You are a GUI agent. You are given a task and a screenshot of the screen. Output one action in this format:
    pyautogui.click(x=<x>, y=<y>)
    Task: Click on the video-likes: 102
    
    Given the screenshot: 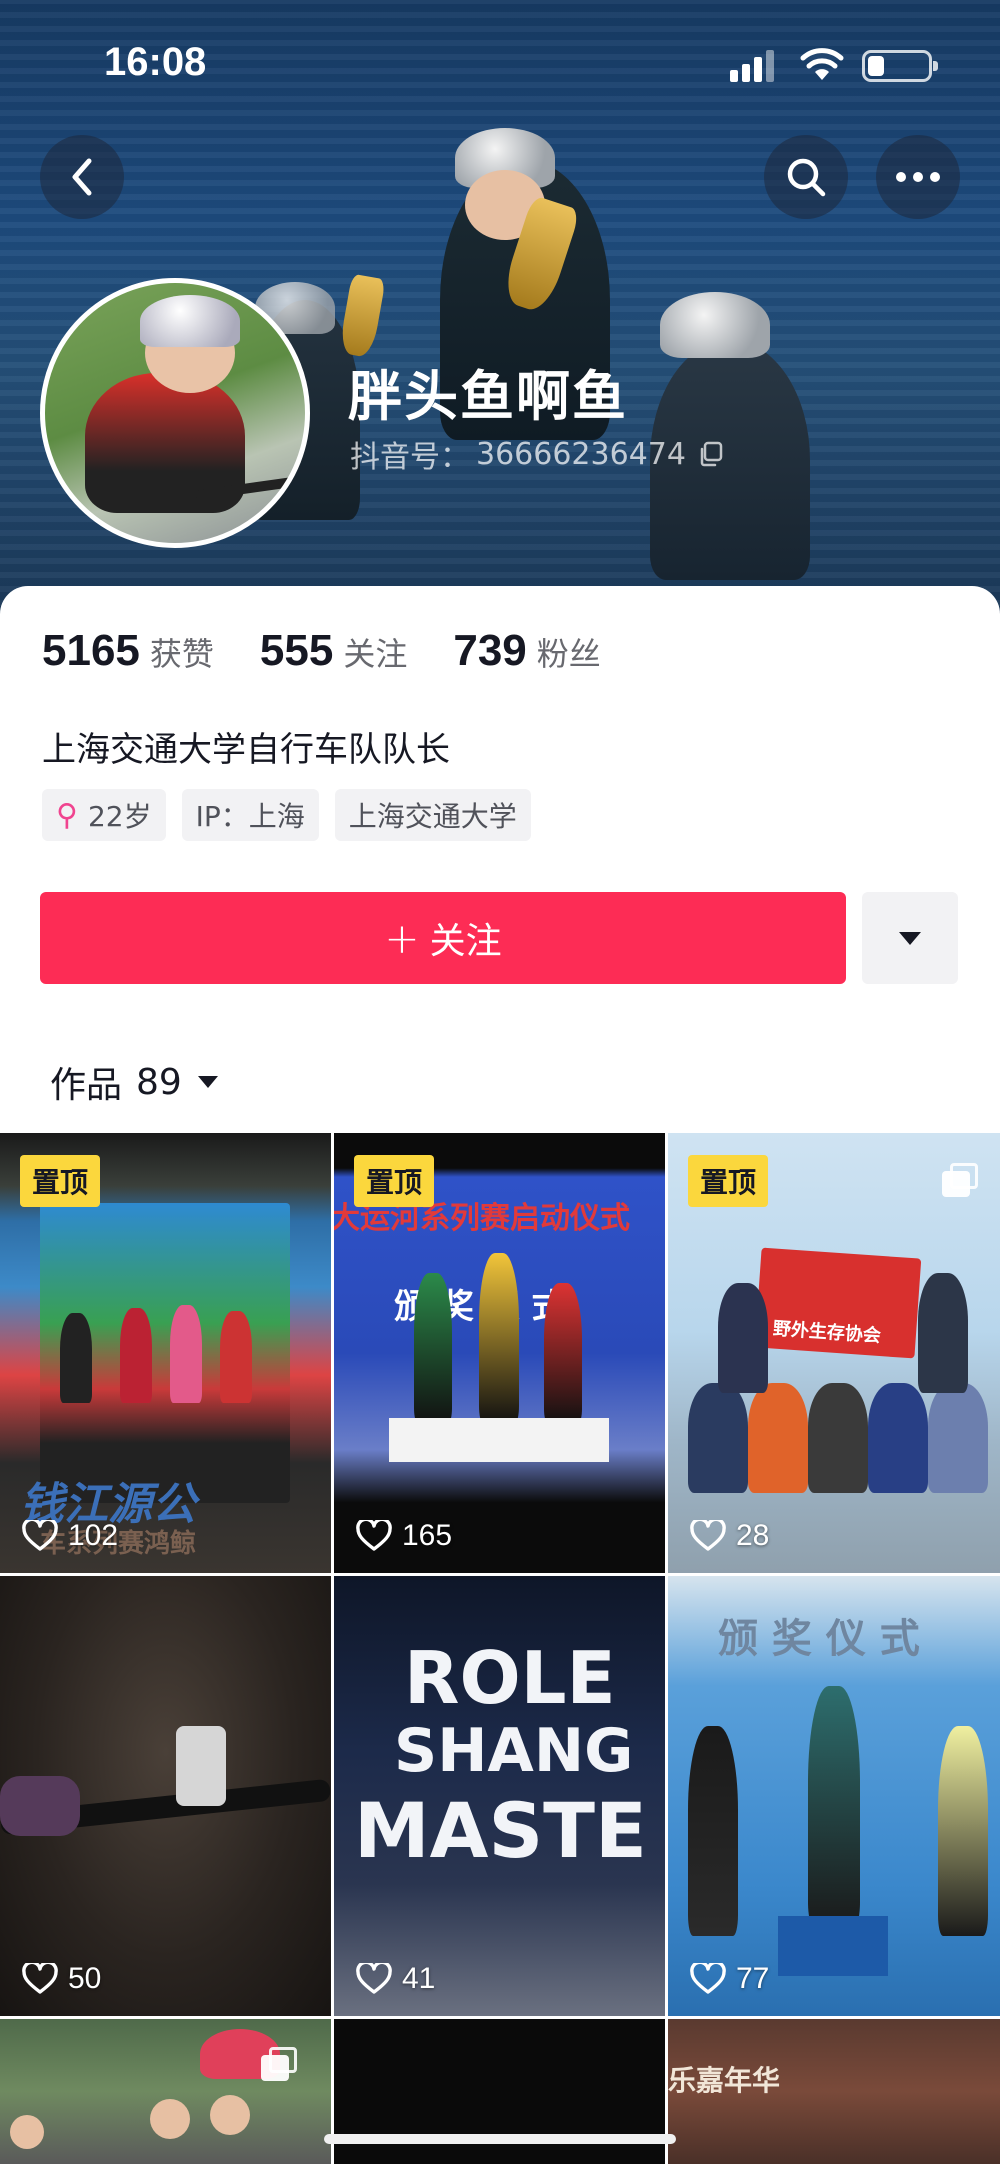 What is the action you would take?
    pyautogui.click(x=70, y=1536)
    